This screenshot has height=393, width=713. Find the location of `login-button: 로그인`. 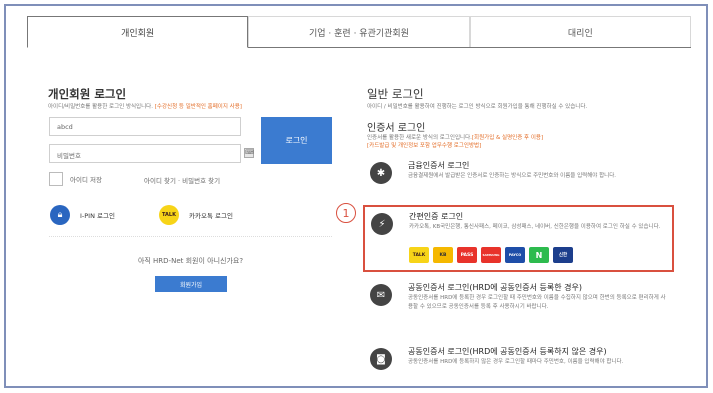

login-button: 로그인 is located at coordinates (296, 140).